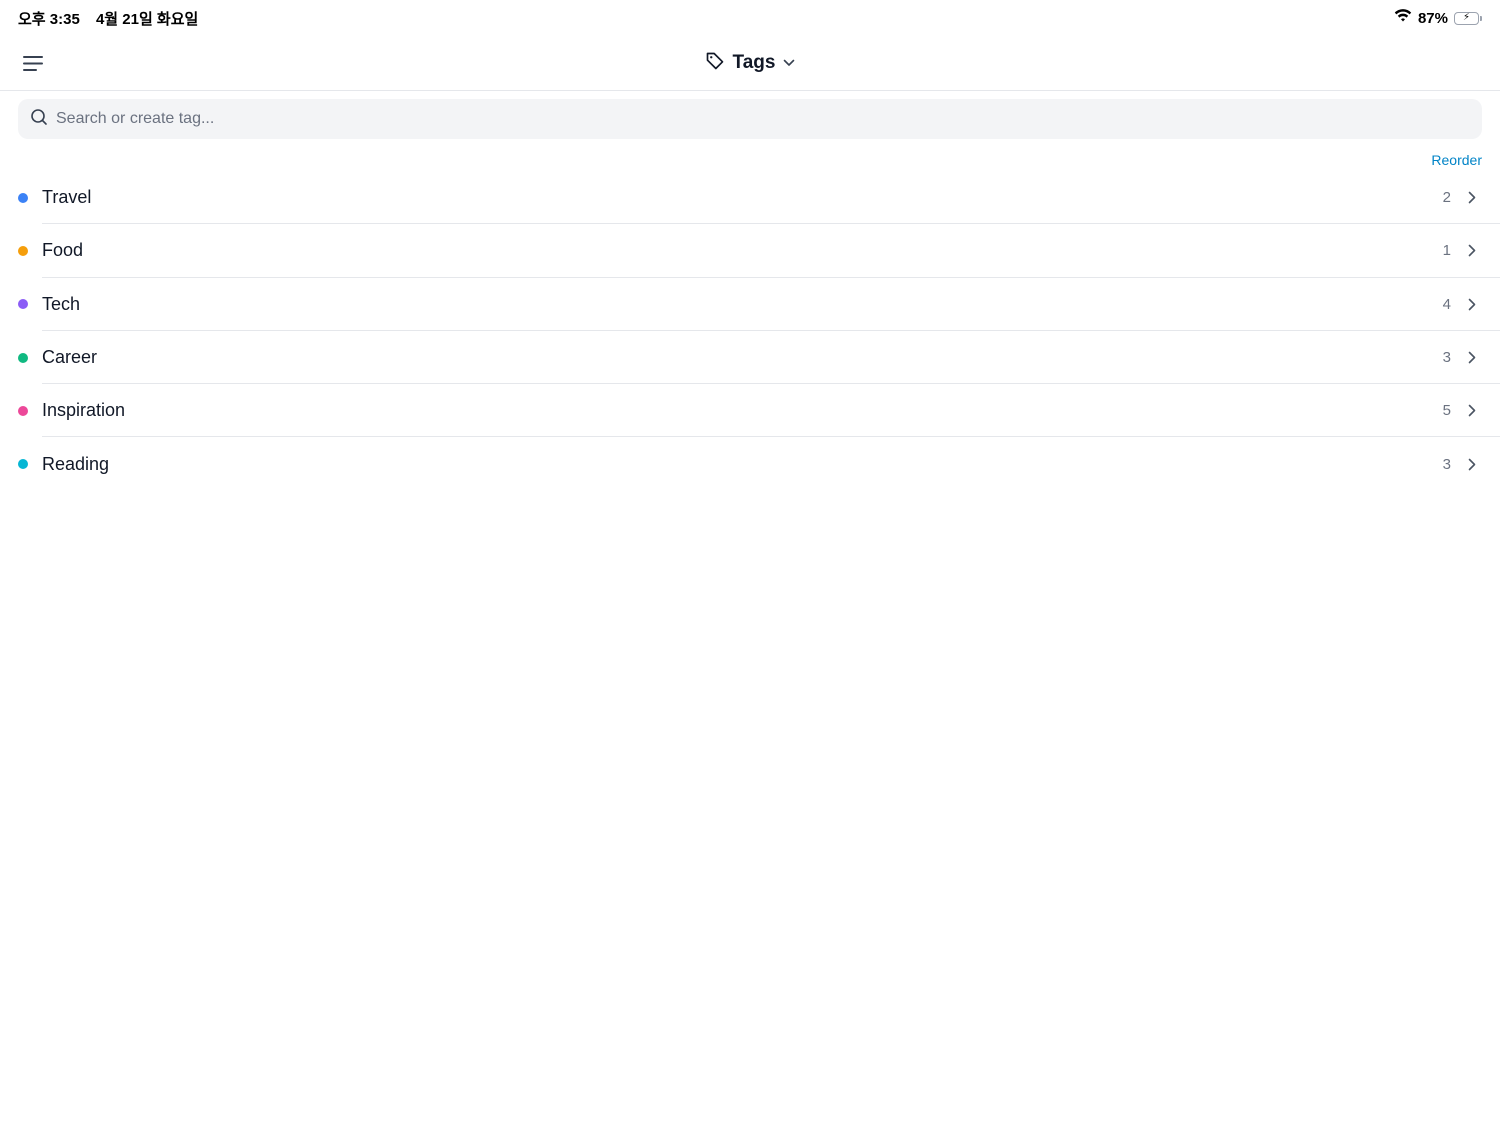 The width and height of the screenshot is (1500, 1124). Describe the element at coordinates (76, 463) in the screenshot. I see `tag-label: Reading` at that location.